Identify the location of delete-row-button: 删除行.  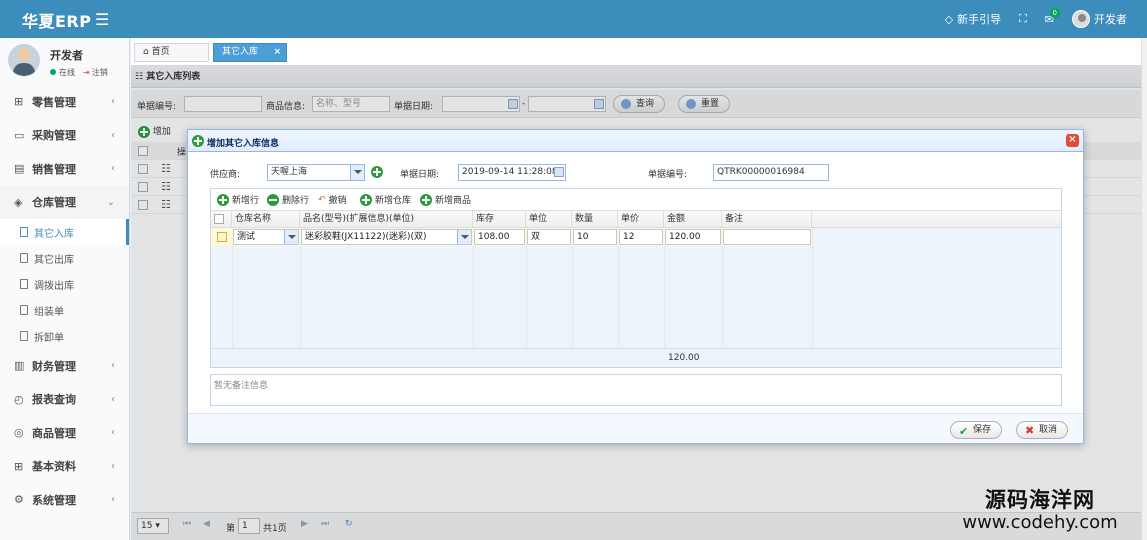
(288, 199).